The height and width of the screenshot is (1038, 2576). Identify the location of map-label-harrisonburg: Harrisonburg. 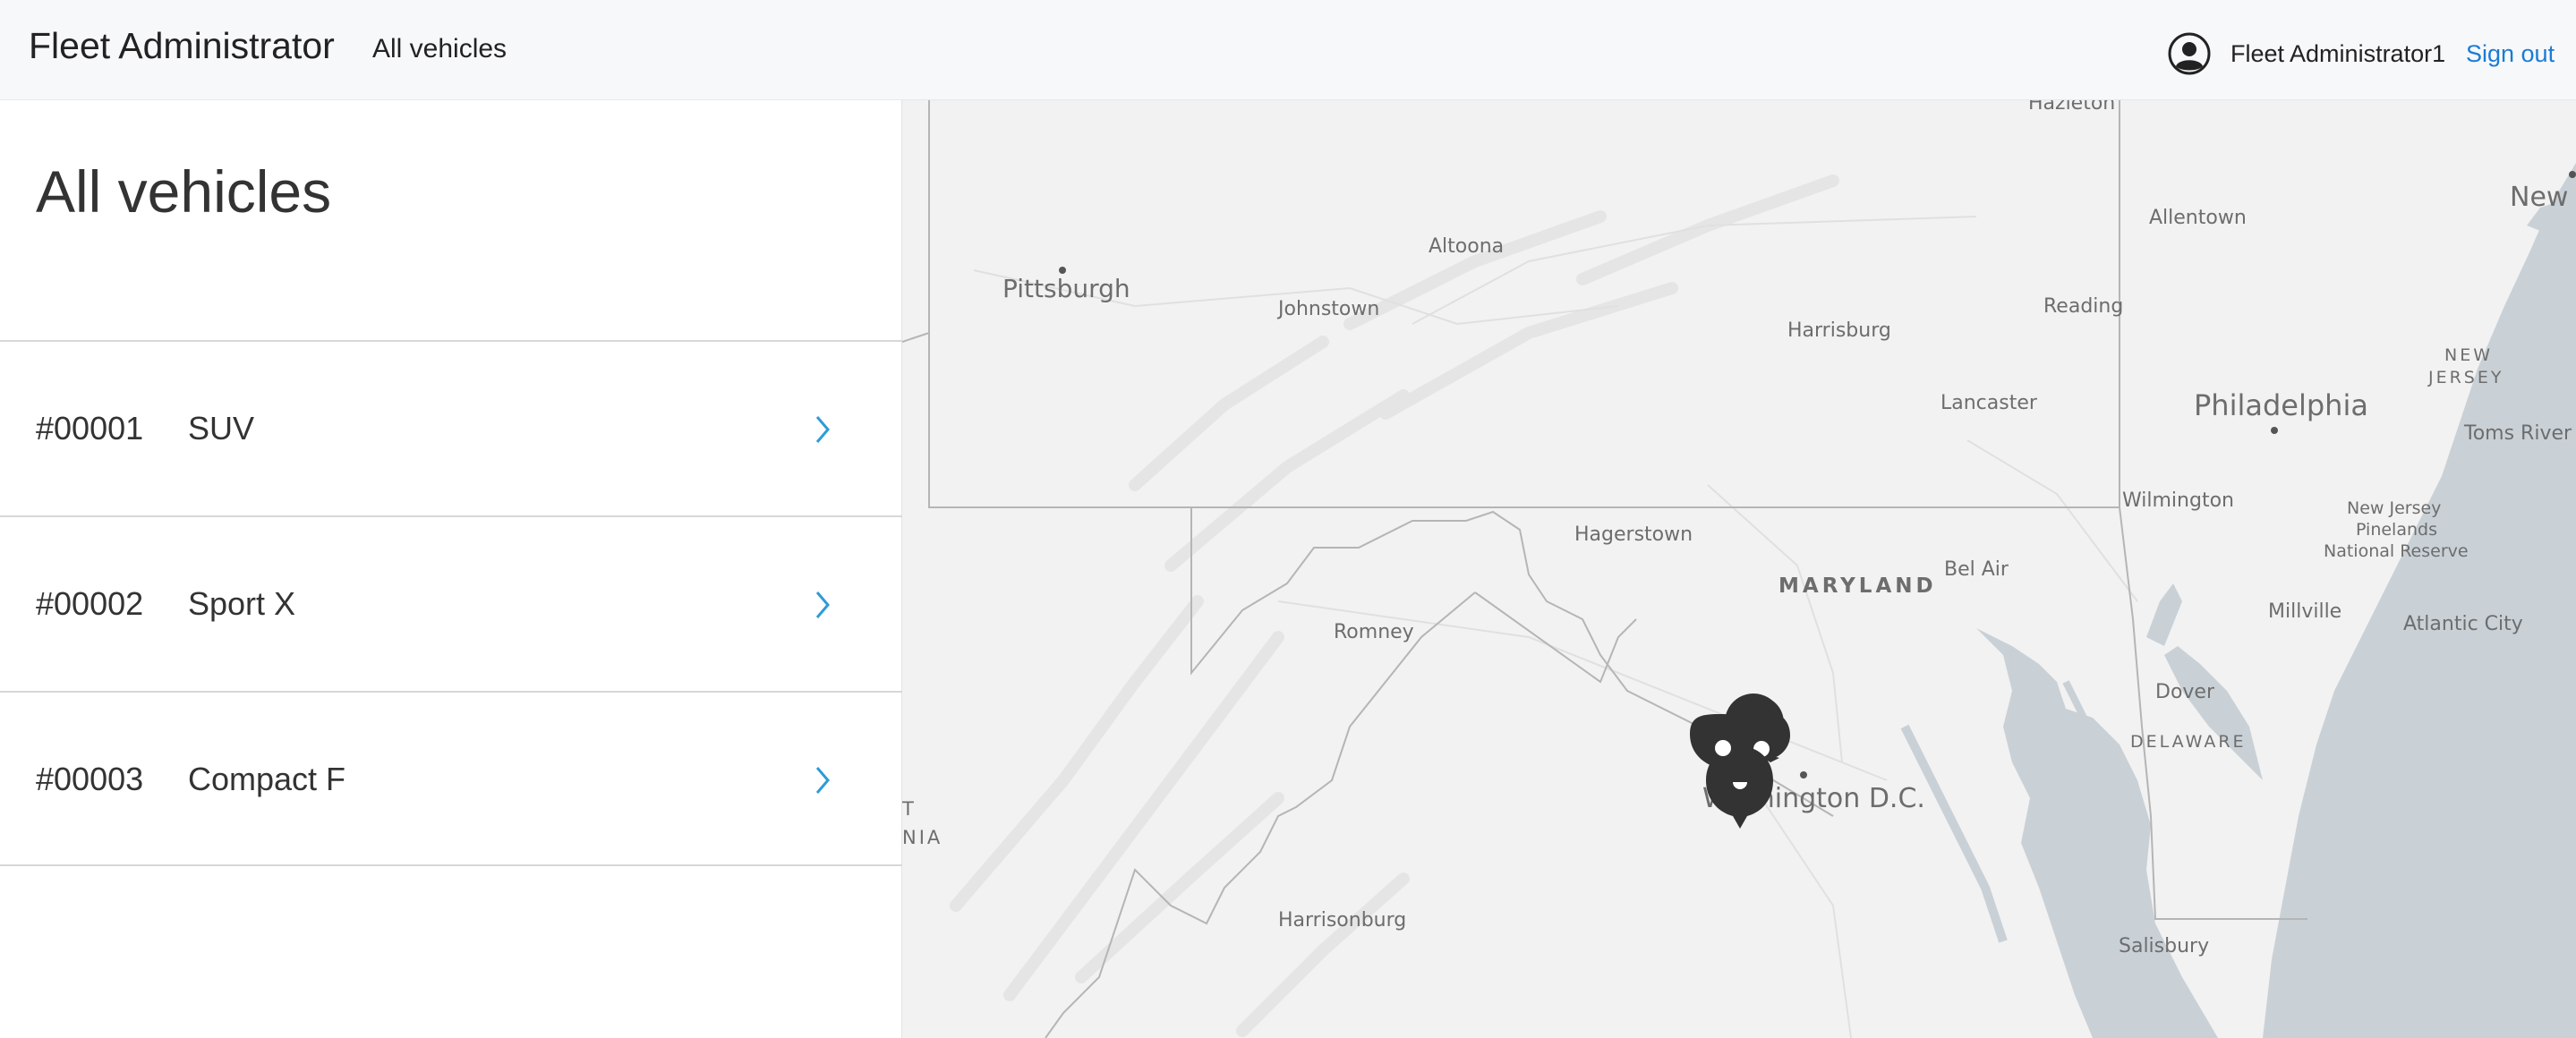
(1342, 920).